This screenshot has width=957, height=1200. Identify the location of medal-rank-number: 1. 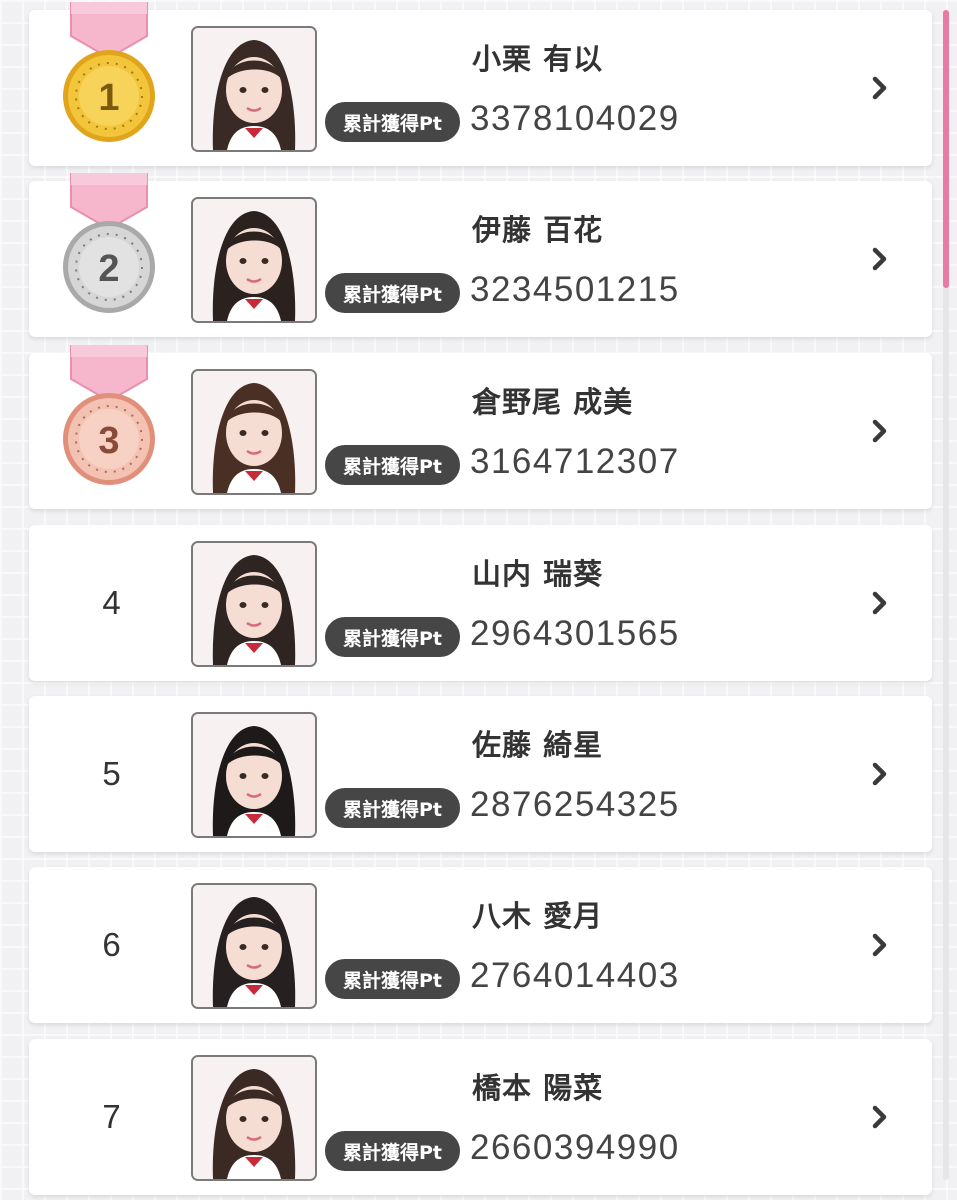
(108, 98).